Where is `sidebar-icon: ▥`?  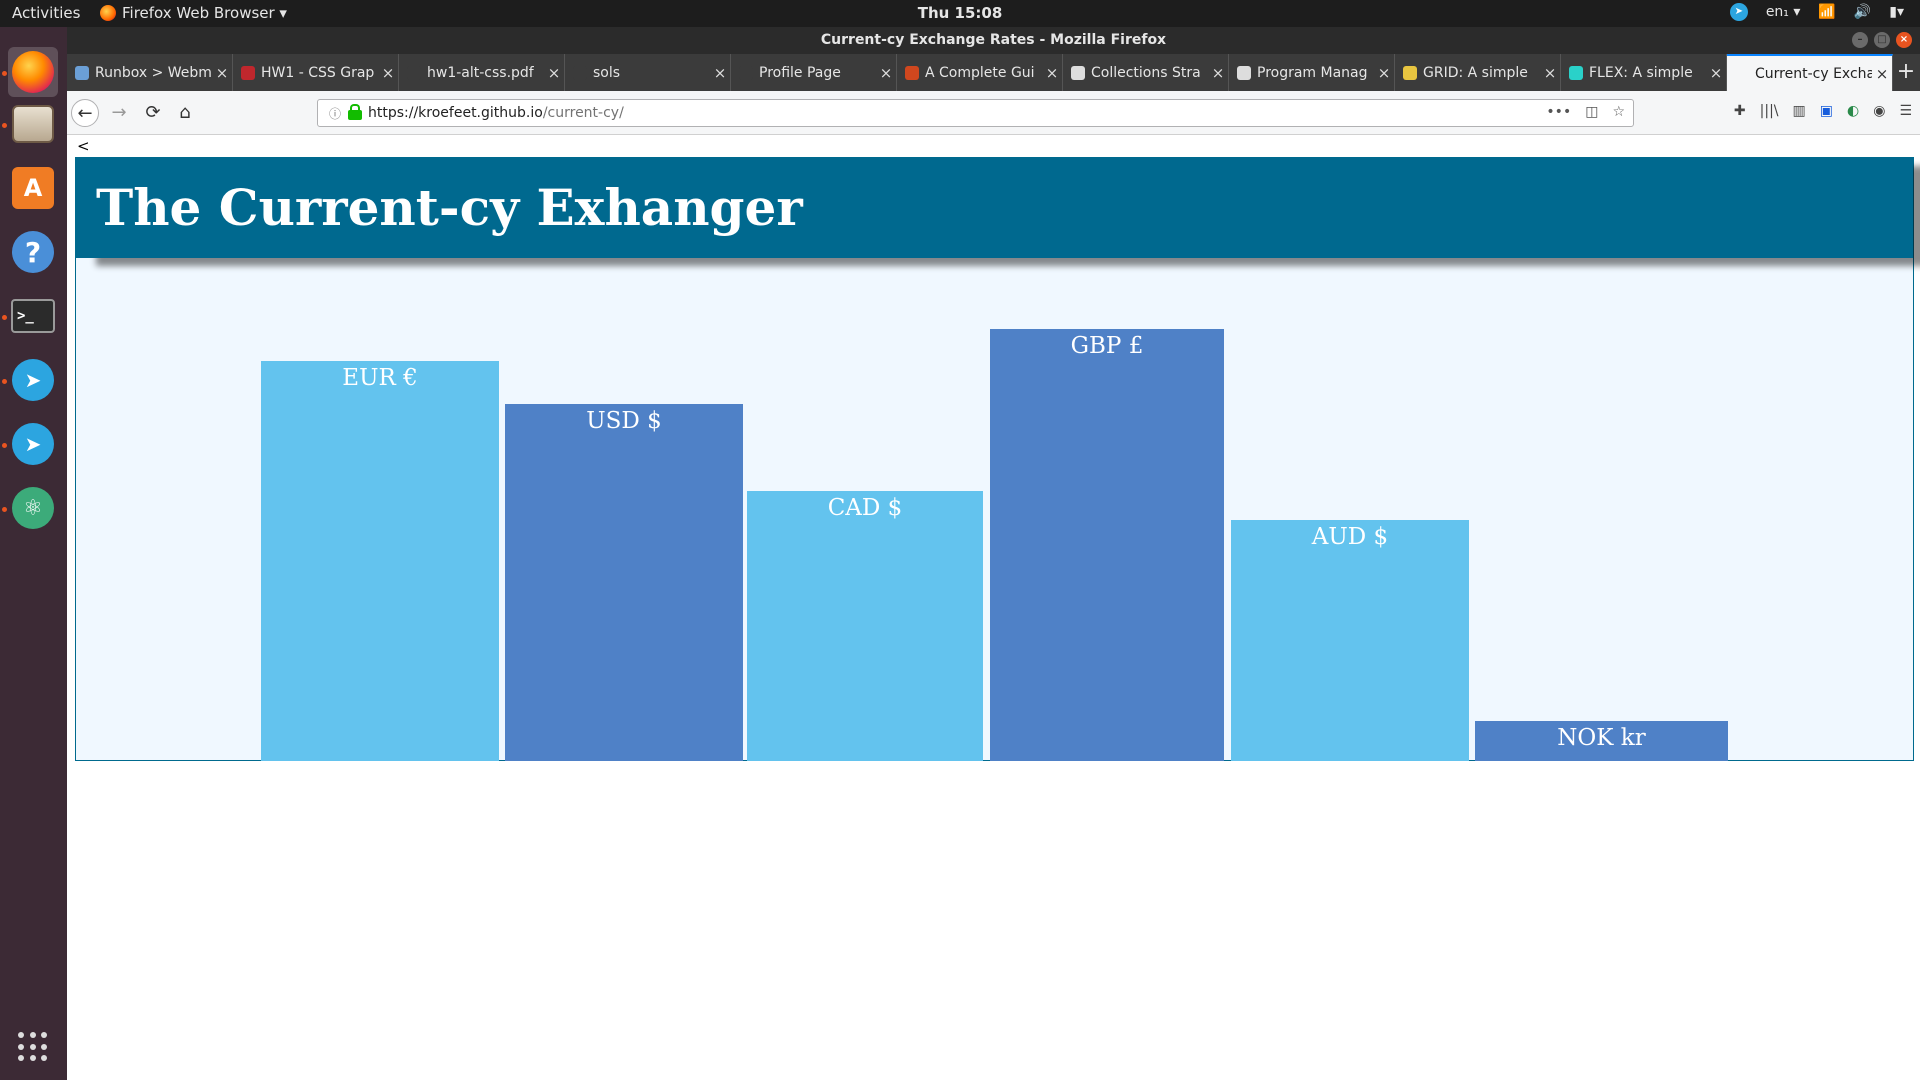
sidebar-icon: ▥ is located at coordinates (1799, 111).